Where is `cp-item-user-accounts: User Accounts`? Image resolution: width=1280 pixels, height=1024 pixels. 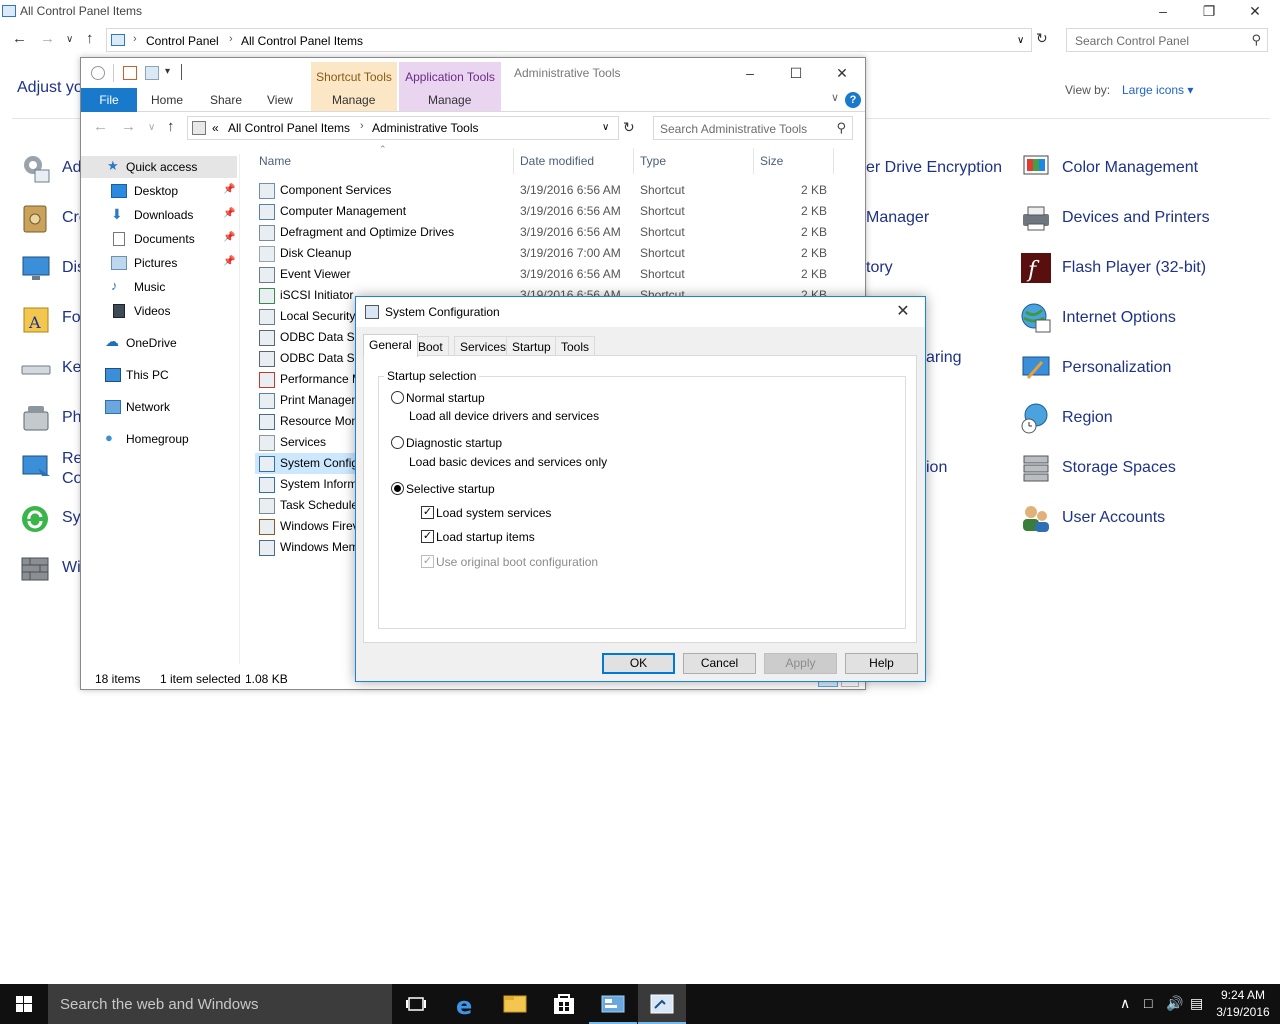
cp-item-user-accounts: User Accounts is located at coordinates (1120, 520).